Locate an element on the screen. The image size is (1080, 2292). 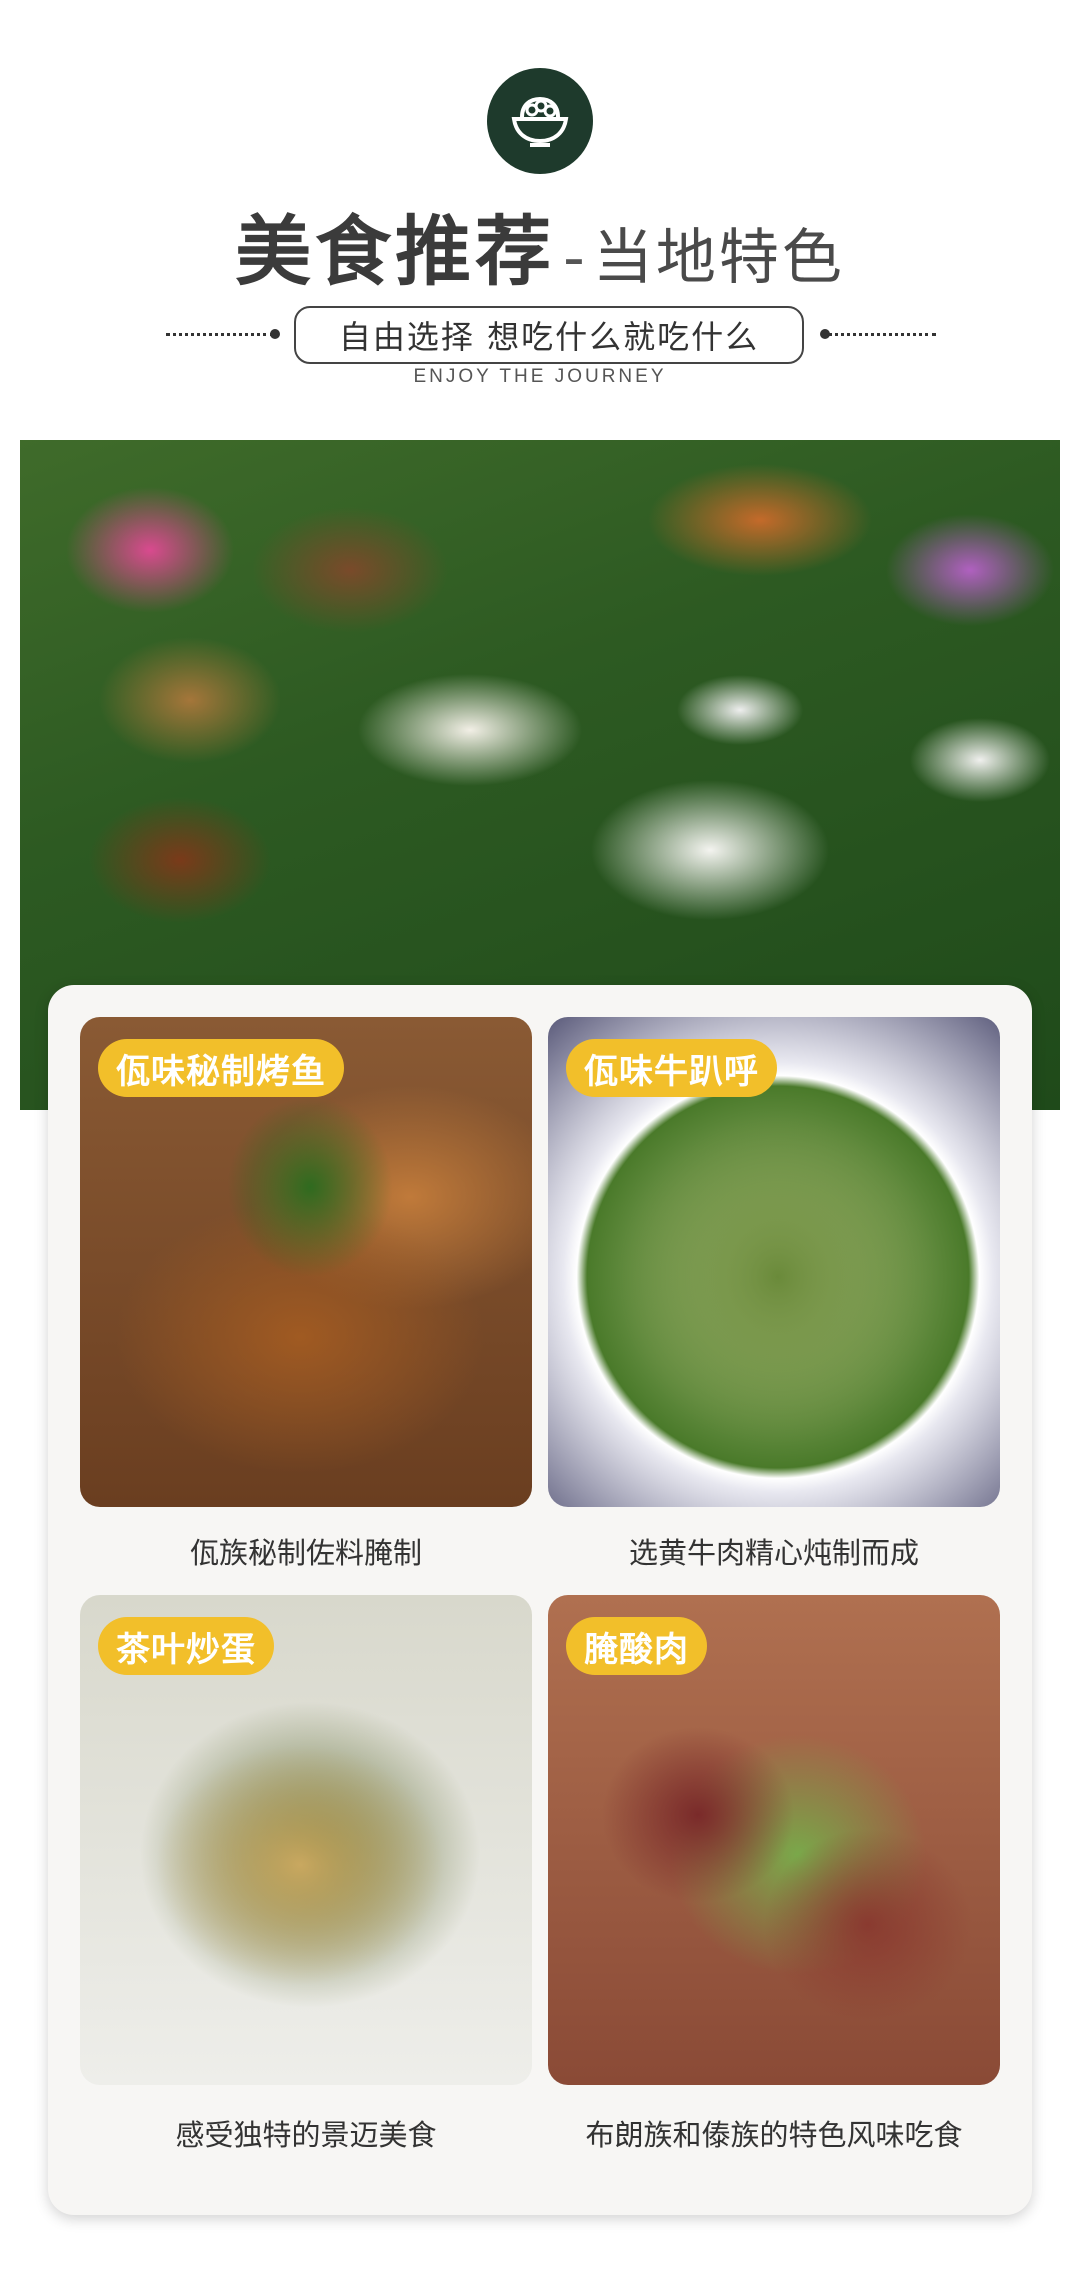
dish-image-pickled-pork: 腌酸肉 is located at coordinates (774, 1840).